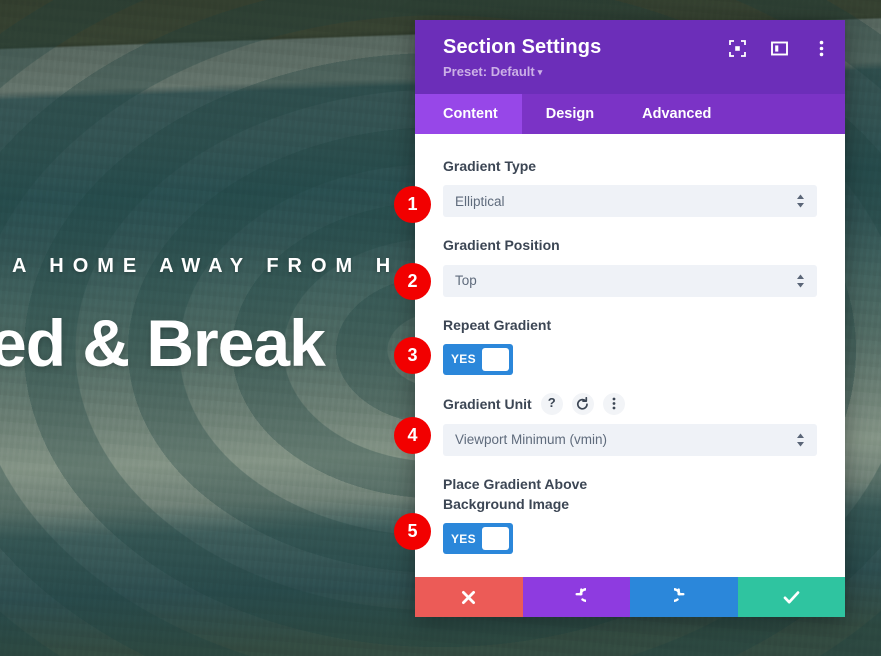 Image resolution: width=881 pixels, height=656 pixels. I want to click on gradient-type-value: Elliptical, so click(480, 201).